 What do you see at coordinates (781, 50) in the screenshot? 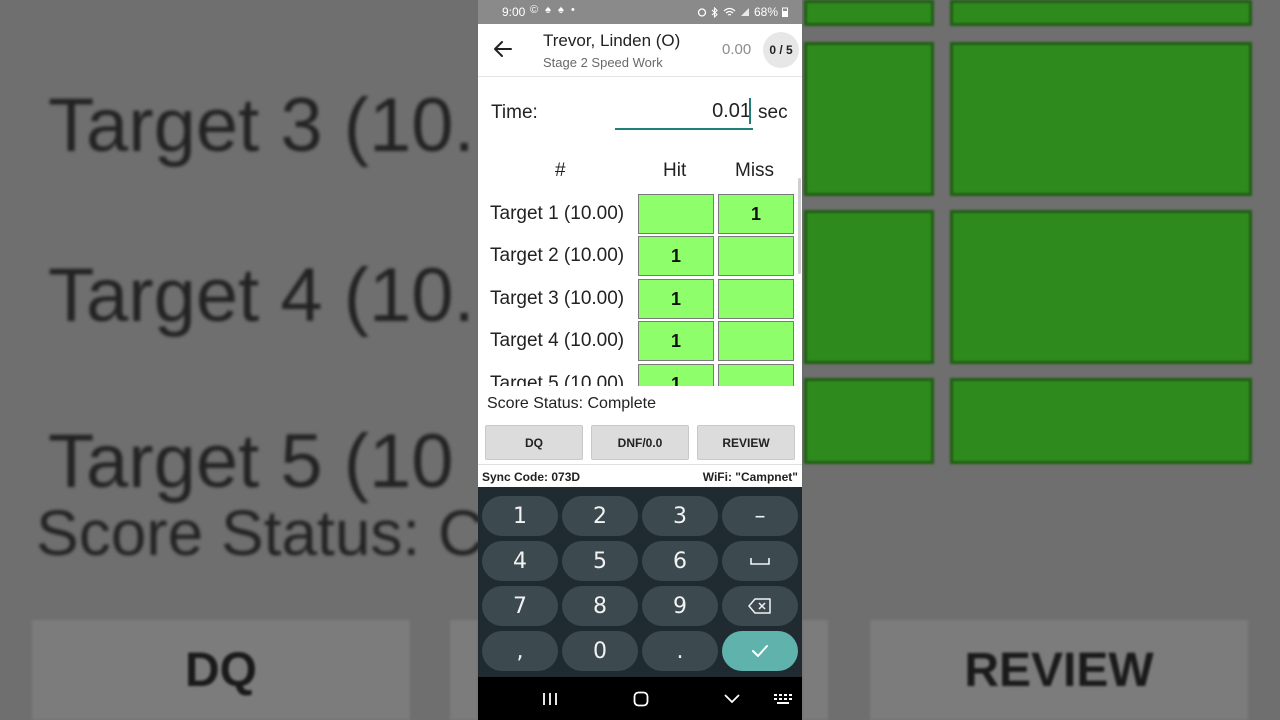
I see `target-progress-badge: 0 / 5` at bounding box center [781, 50].